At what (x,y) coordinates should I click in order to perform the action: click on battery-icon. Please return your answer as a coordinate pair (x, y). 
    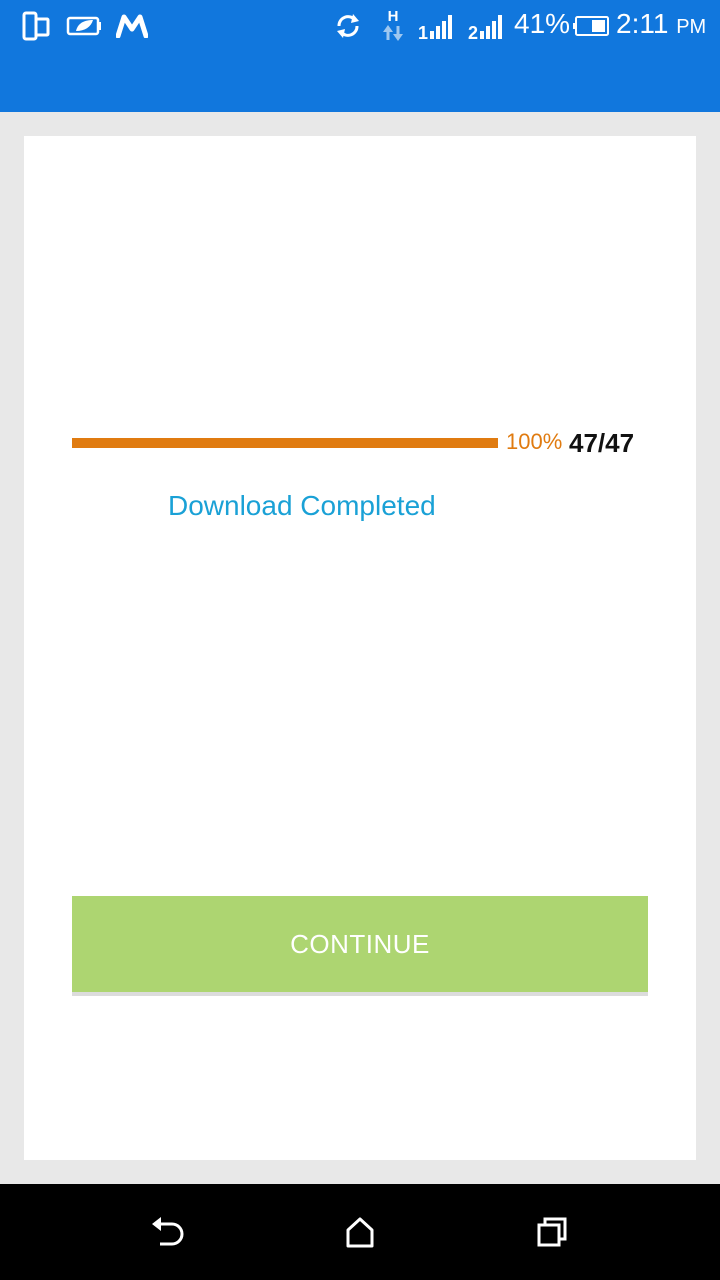
    Looking at the image, I should click on (591, 26).